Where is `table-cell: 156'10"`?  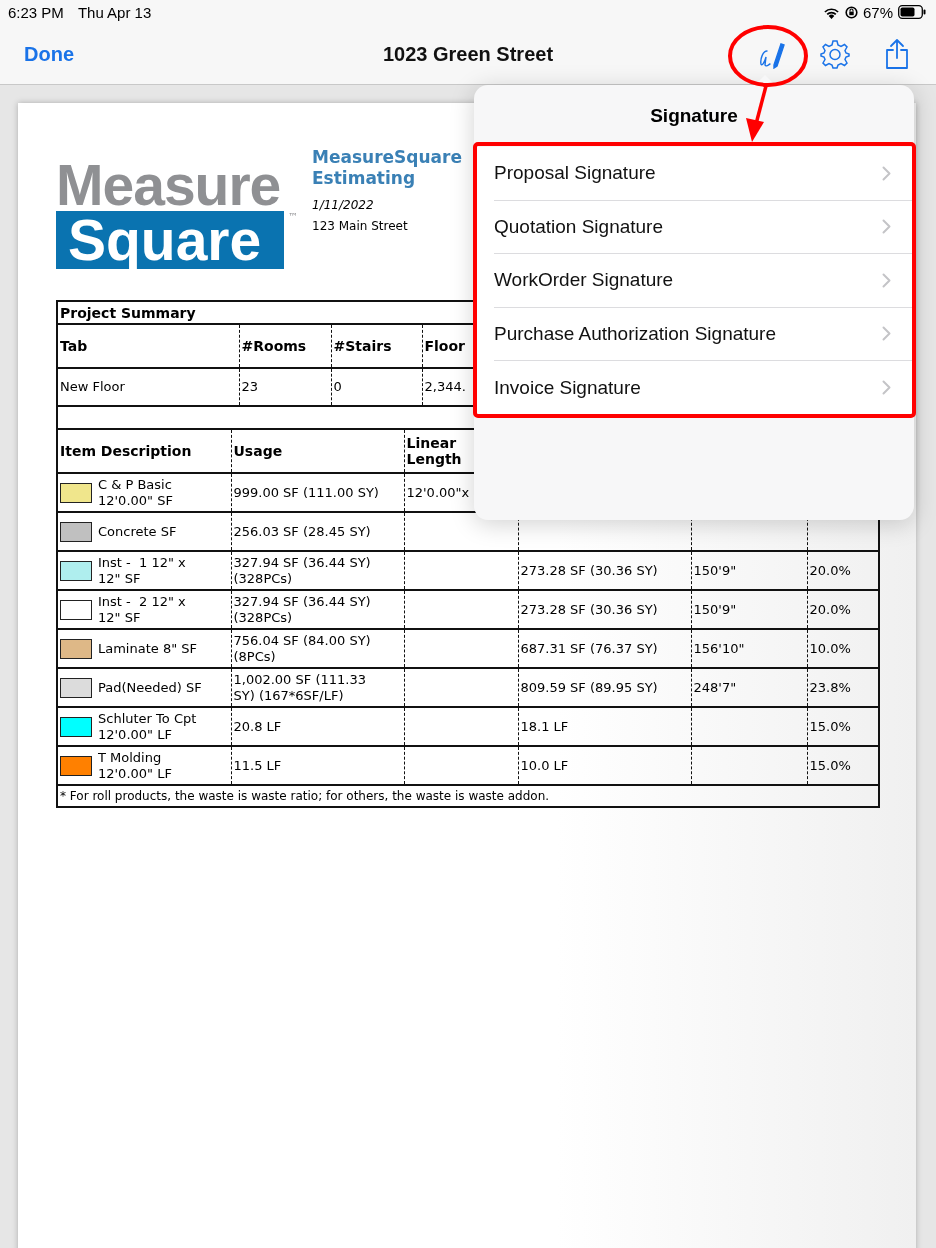
table-cell: 156'10" is located at coordinates (719, 648).